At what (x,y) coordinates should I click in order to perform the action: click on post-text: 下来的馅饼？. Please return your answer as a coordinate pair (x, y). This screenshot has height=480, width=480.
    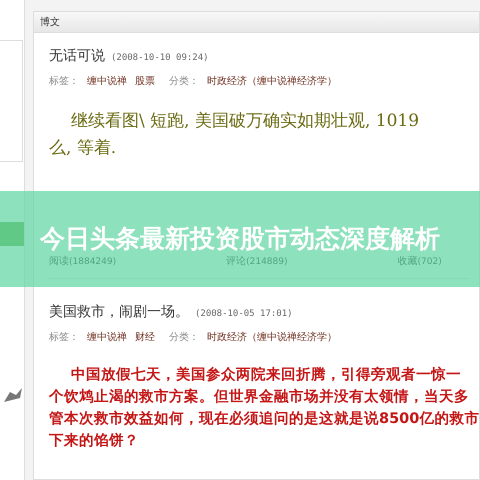
    Looking at the image, I should click on (94, 441).